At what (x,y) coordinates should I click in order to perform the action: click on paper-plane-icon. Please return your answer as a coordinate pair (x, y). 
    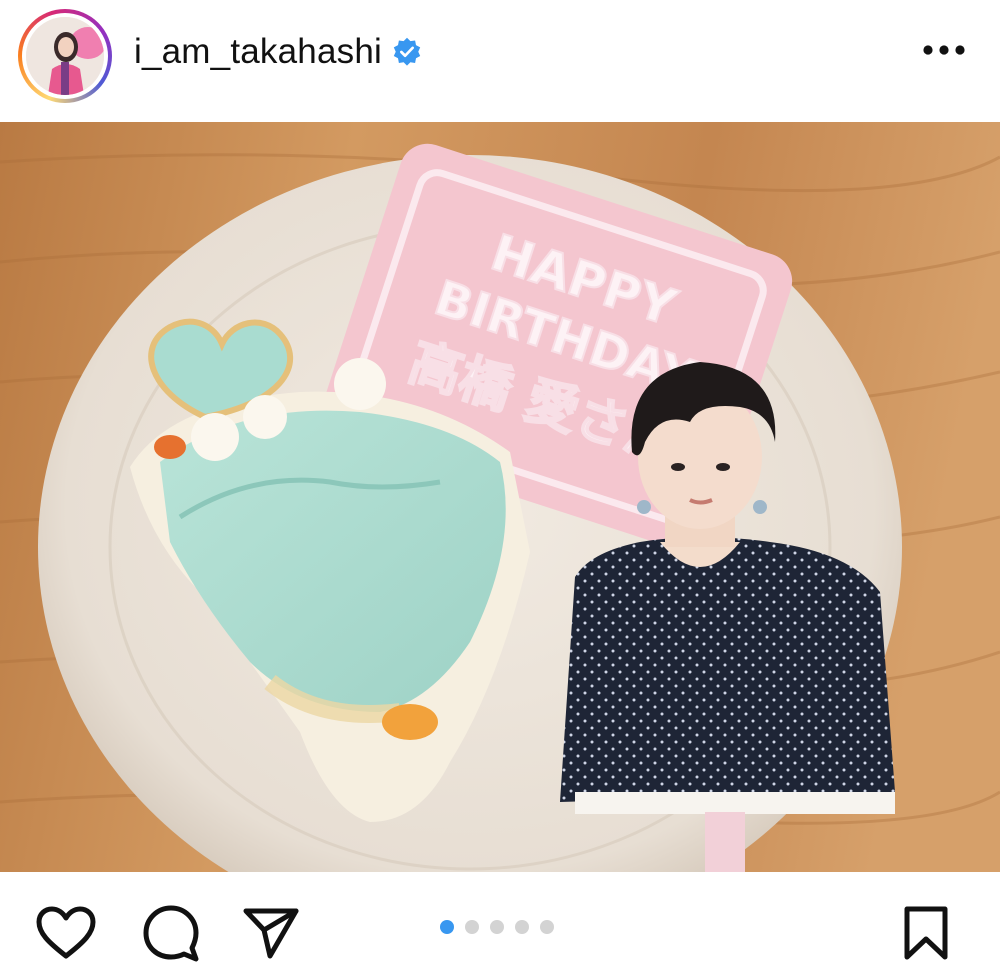
    Looking at the image, I should click on (271, 933).